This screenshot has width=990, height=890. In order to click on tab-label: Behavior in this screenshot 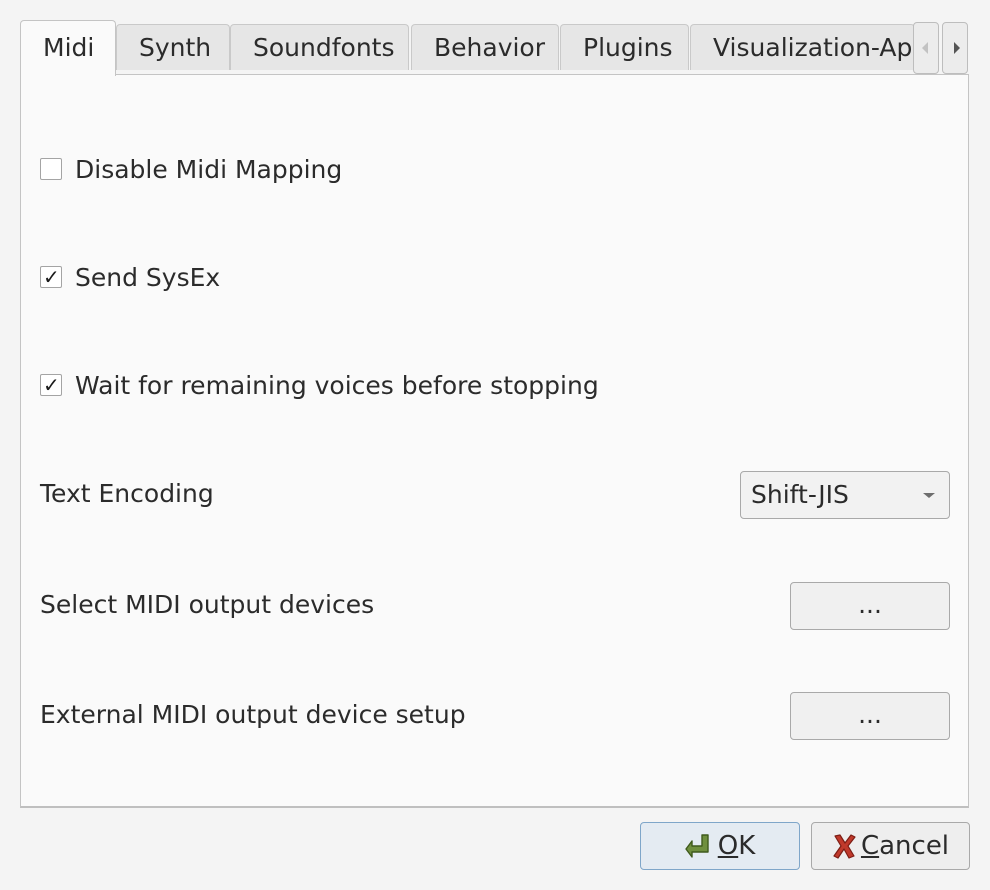, I will do `click(490, 47)`.